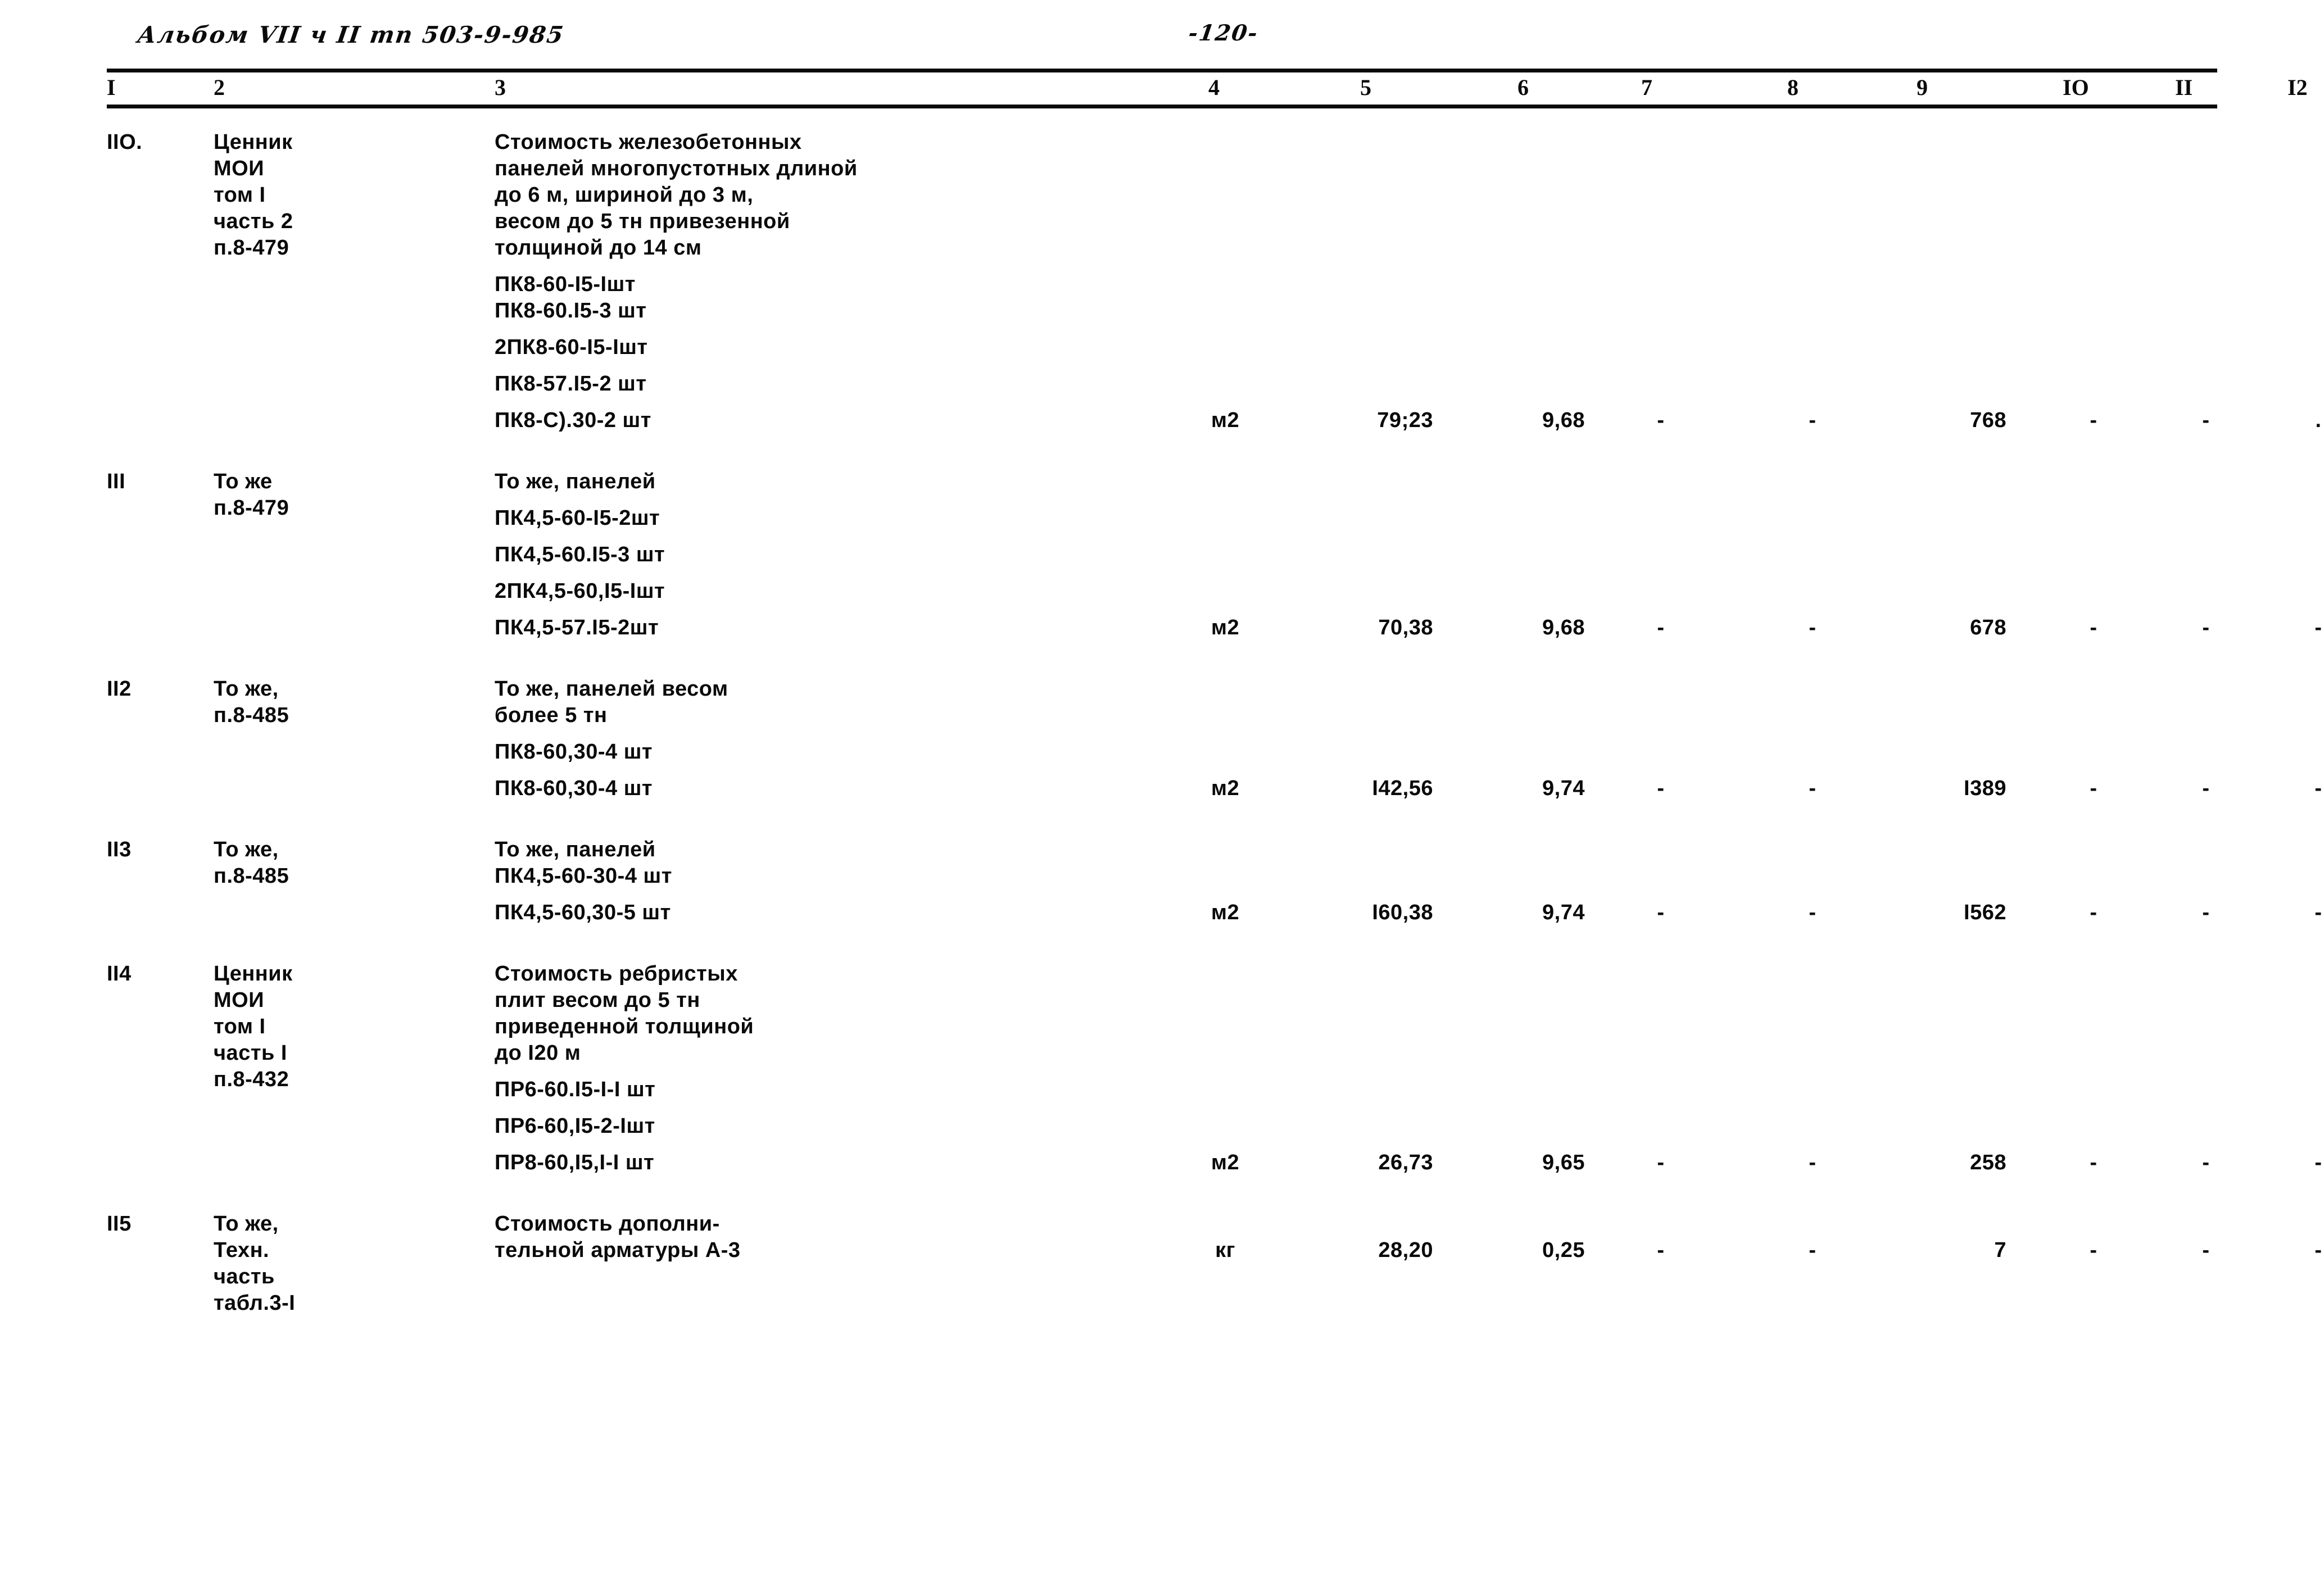  Describe the element at coordinates (577, 627) in the screenshot. I see `row-product-code: ПК4,5-57.I5-2шт` at that location.